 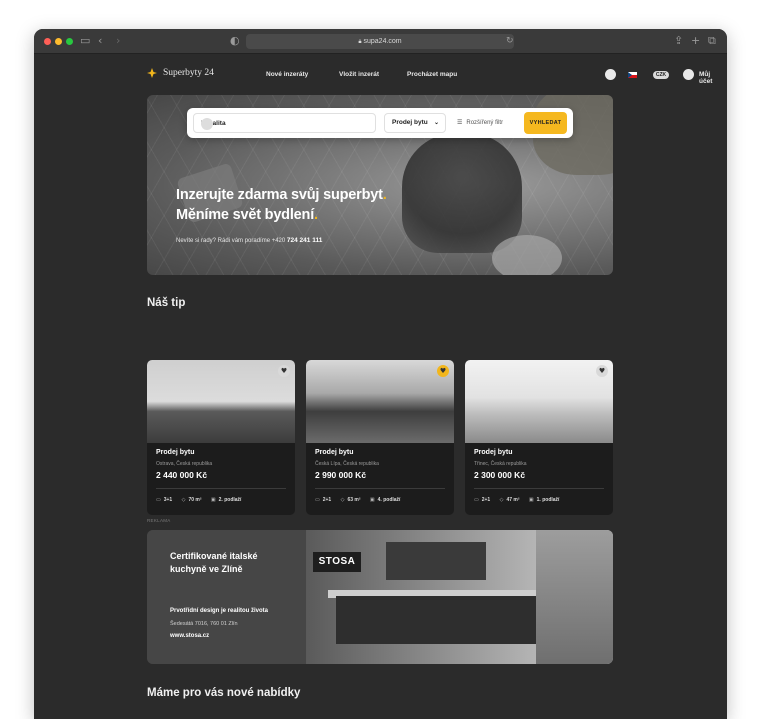 What do you see at coordinates (410, 122) in the screenshot?
I see `listing-type-value: Prodej bytu` at bounding box center [410, 122].